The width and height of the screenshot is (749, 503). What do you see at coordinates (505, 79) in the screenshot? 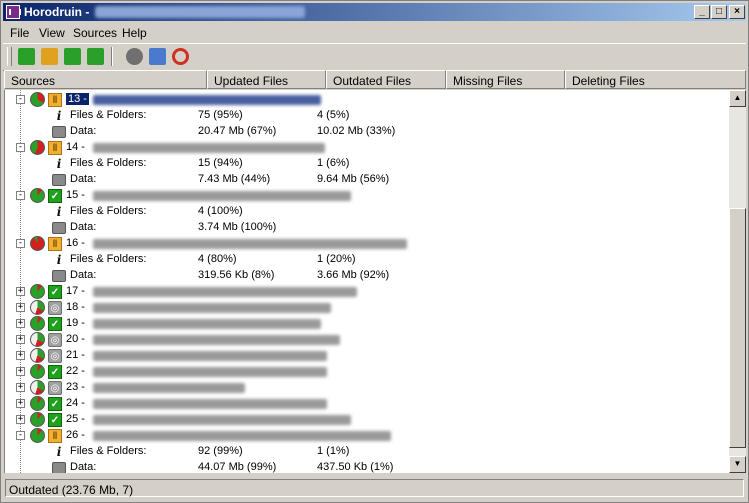
I see `column-missing-files: Missing Files` at bounding box center [505, 79].